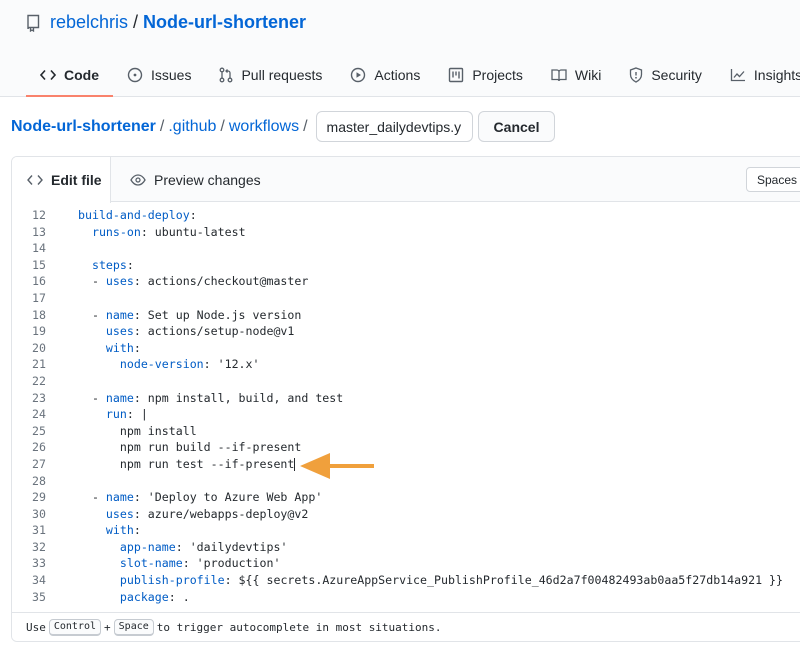  What do you see at coordinates (140, 414) in the screenshot?
I see `yaml-value: |` at bounding box center [140, 414].